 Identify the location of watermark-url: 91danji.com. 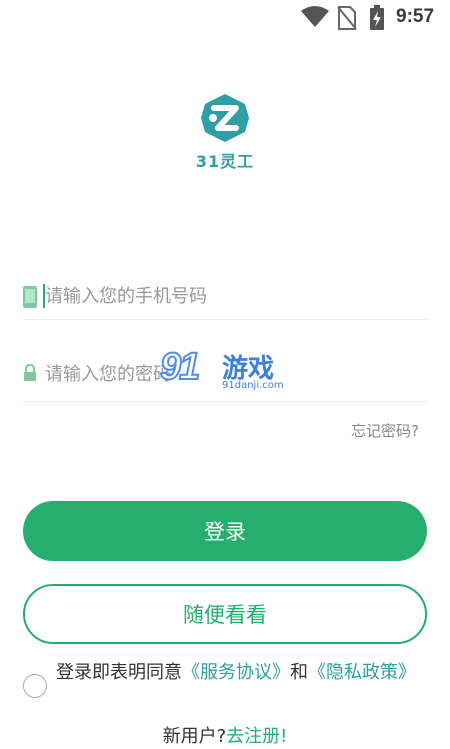
(253, 385).